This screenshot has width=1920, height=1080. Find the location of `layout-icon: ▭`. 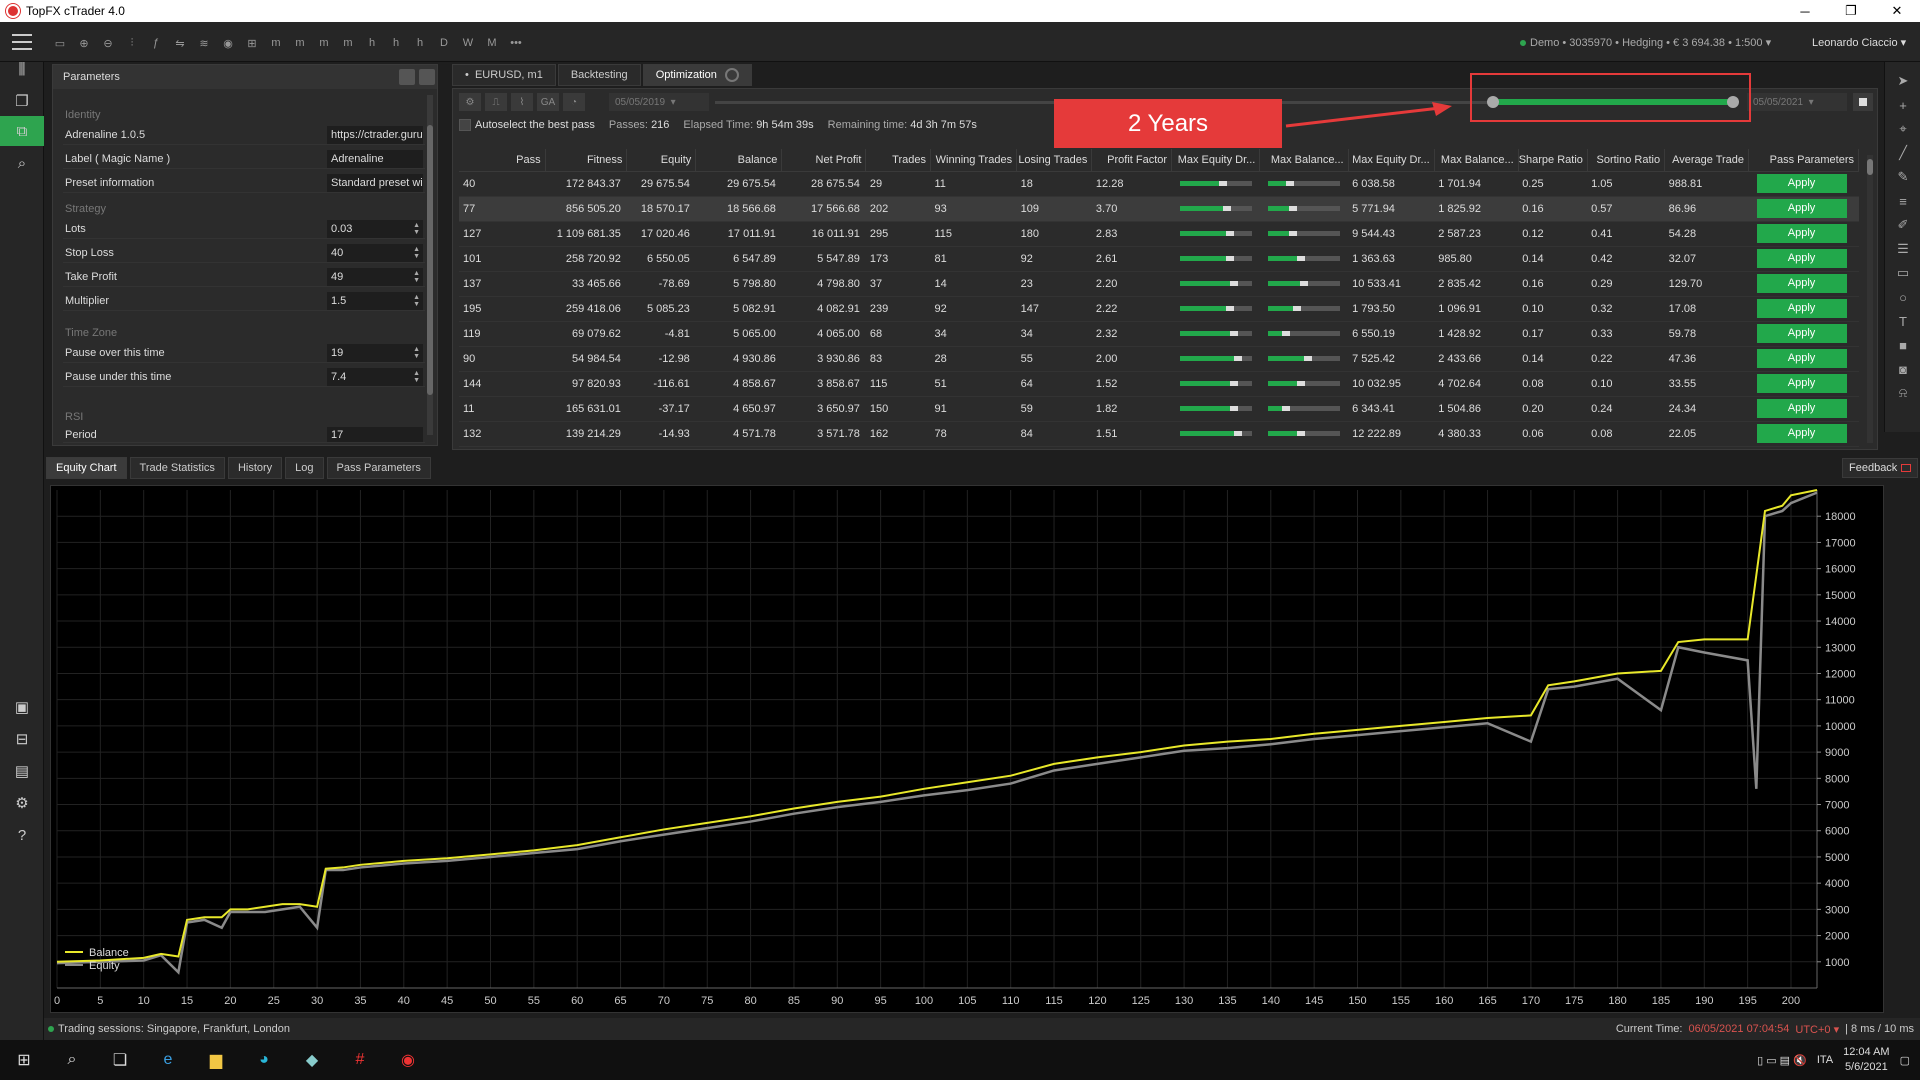

layout-icon: ▭ is located at coordinates (60, 43).